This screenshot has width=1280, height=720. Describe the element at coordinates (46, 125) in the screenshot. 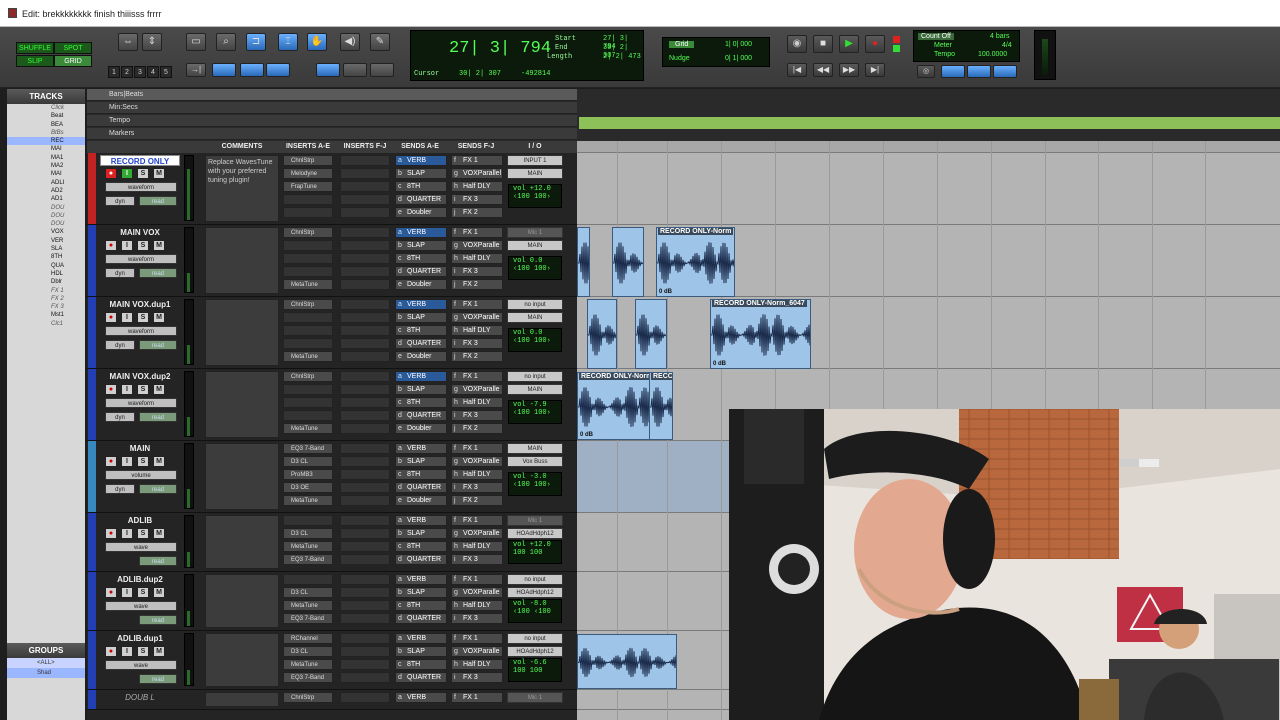

I see `track-list-item: BEA` at that location.